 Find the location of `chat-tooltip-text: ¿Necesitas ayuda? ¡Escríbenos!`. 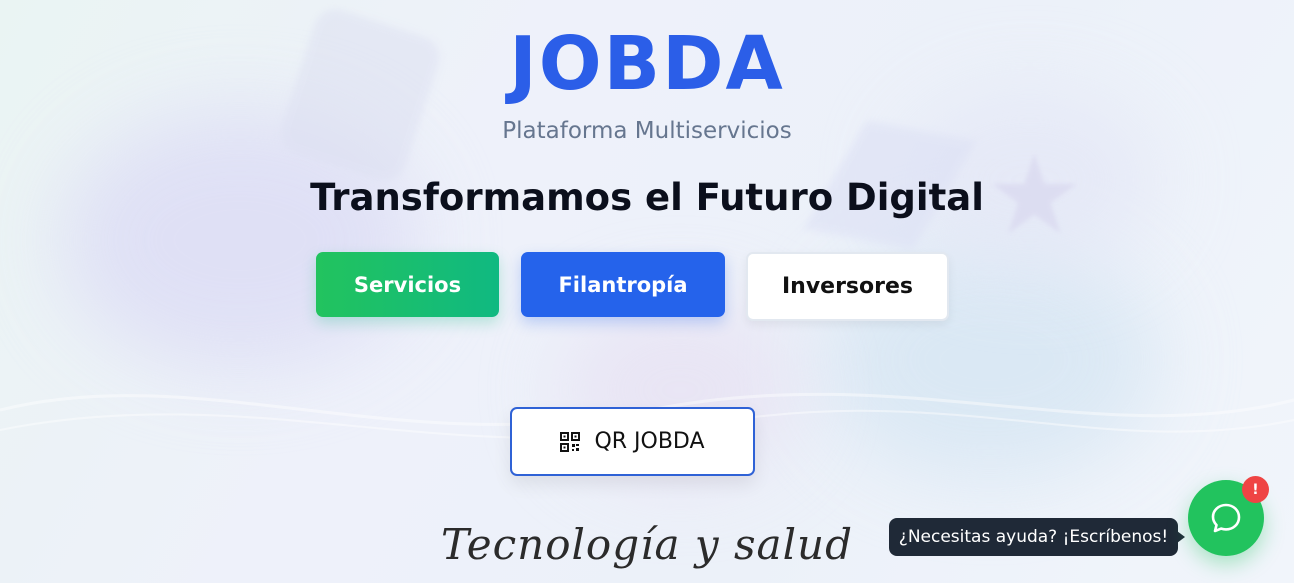

chat-tooltip-text: ¿Necesitas ayuda? ¡Escríbenos! is located at coordinates (1033, 537).